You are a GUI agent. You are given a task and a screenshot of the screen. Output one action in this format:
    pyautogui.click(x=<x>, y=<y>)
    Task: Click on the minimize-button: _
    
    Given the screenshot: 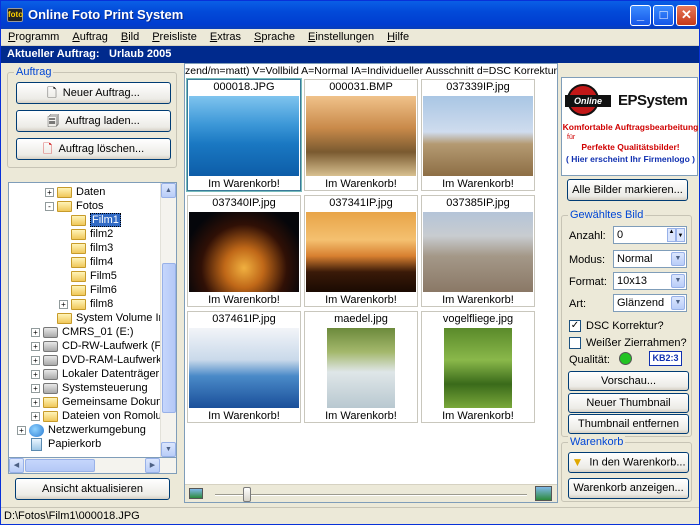 What is the action you would take?
    pyautogui.click(x=640, y=15)
    